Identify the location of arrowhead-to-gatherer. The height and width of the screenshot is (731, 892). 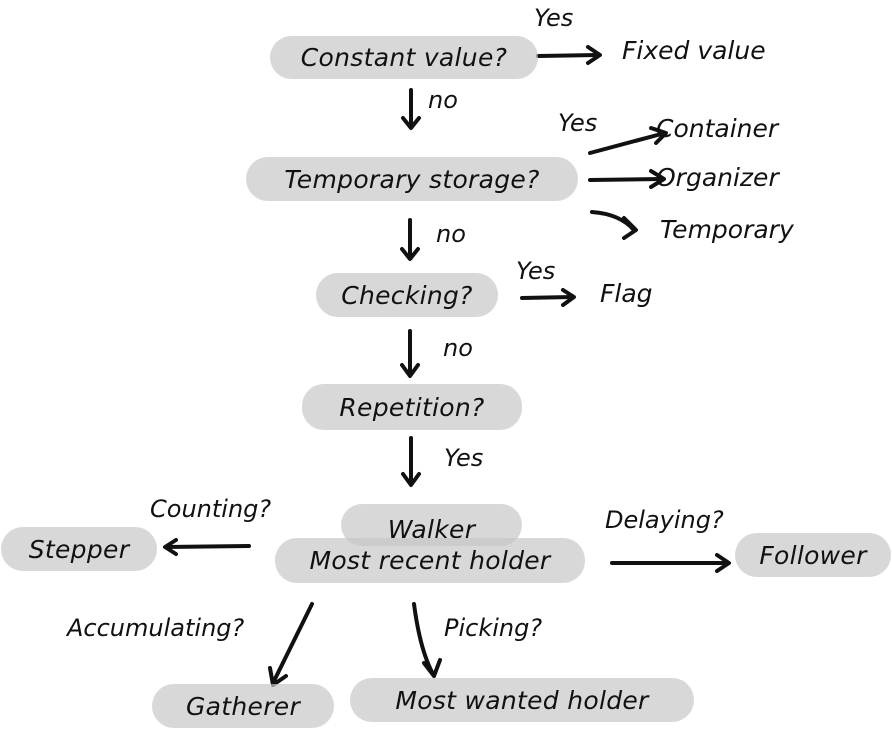
(278, 676).